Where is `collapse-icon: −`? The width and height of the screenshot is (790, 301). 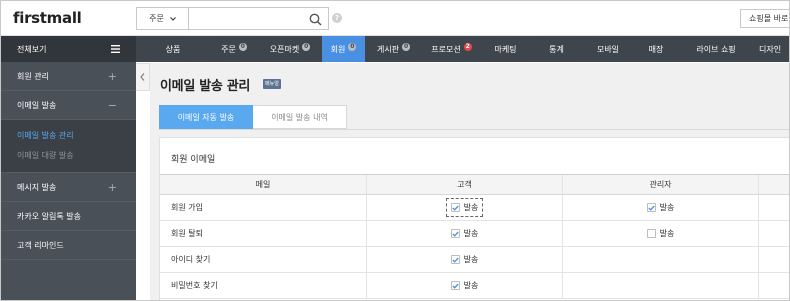 collapse-icon: − is located at coordinates (112, 105).